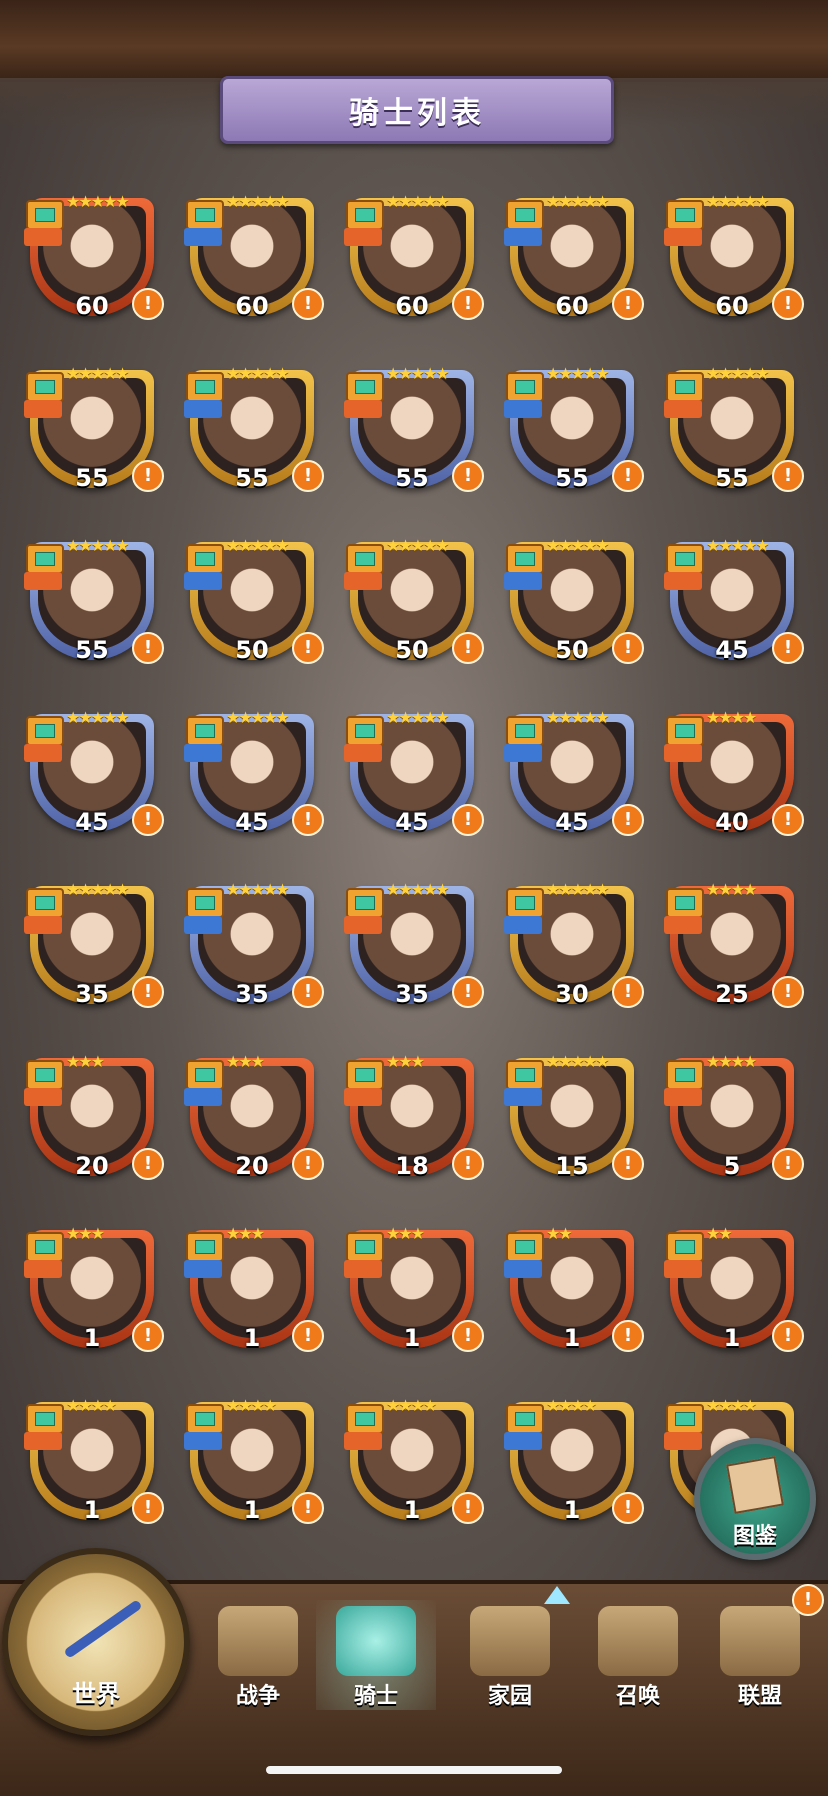  What do you see at coordinates (257, 1696) in the screenshot?
I see `tab-war-label: 战争` at bounding box center [257, 1696].